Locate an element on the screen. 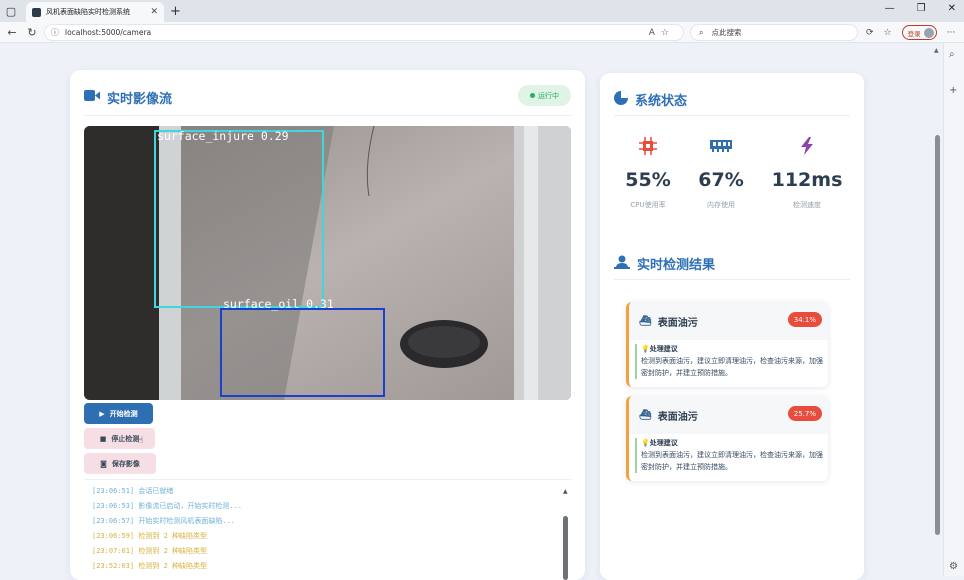 This screenshot has height=580, width=964. window-controls: — ❐ ✕ is located at coordinates (920, 8).